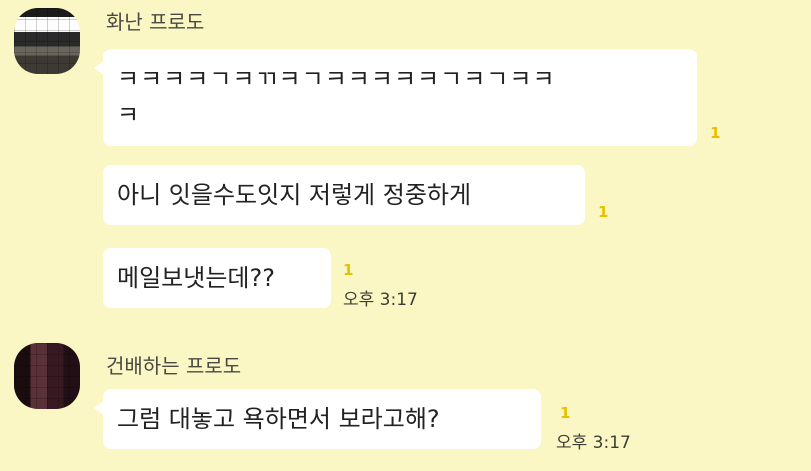  Describe the element at coordinates (336, 79) in the screenshot. I see `message-text-line: ㅋㅋㅋㅋㄱㅋㄲㅋㄱㅋㅋㅋㅋㅋㄱㅋㄱㅋㅋ` at that location.